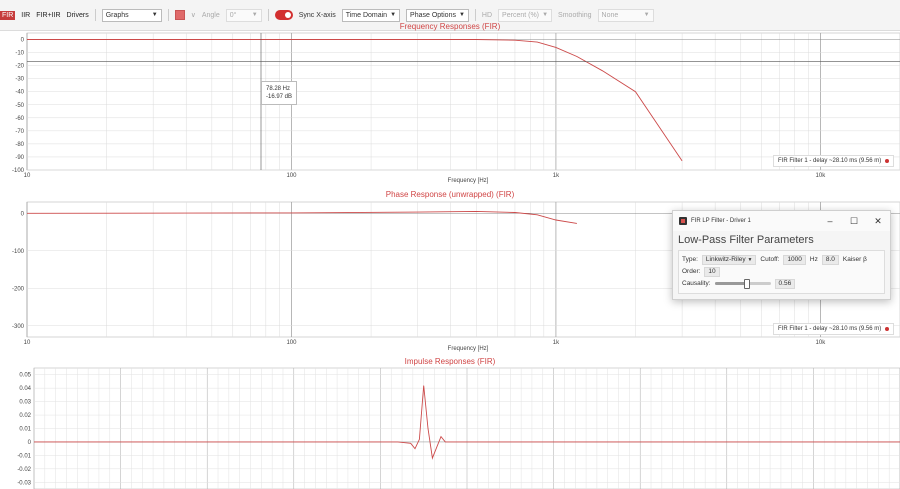 Image resolution: width=900 pixels, height=489 pixels. What do you see at coordinates (27, 176) in the screenshot?
I see `freq-x-tick-label: 10` at bounding box center [27, 176].